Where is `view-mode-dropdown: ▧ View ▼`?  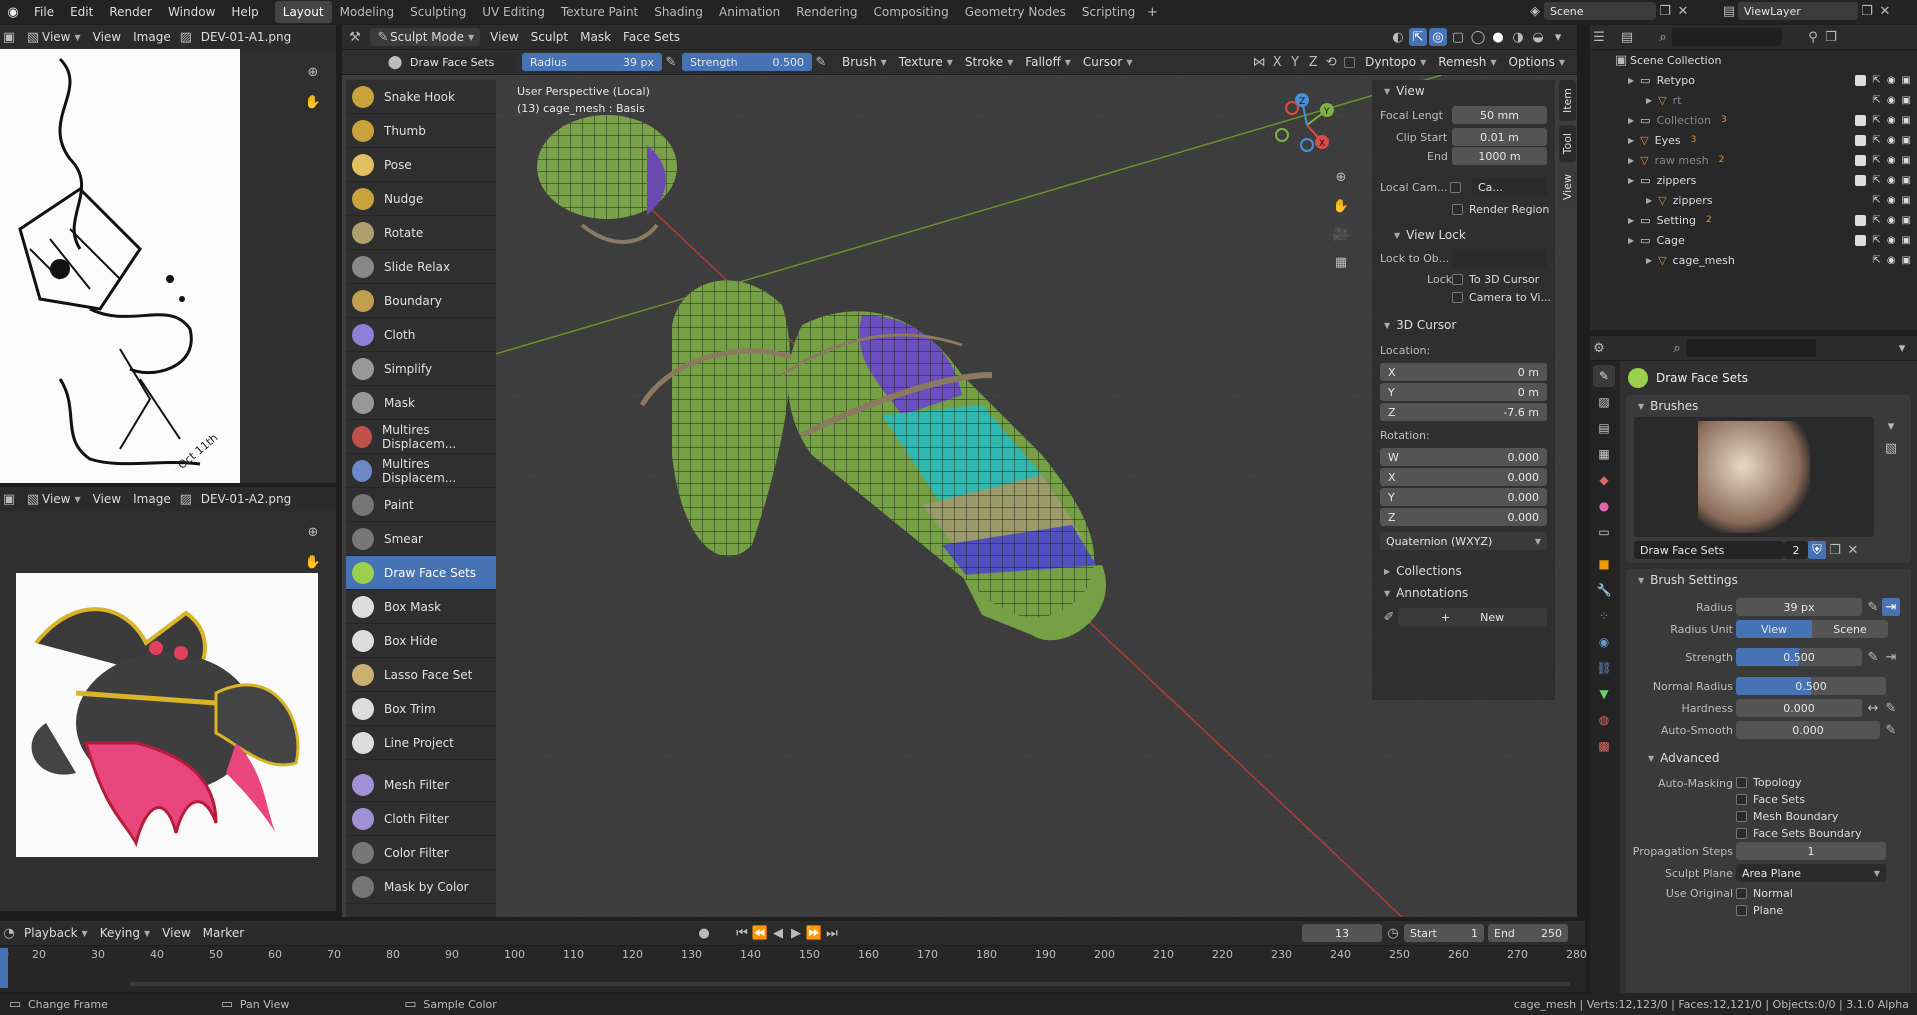 view-mode-dropdown: ▧ View ▼ is located at coordinates (52, 37).